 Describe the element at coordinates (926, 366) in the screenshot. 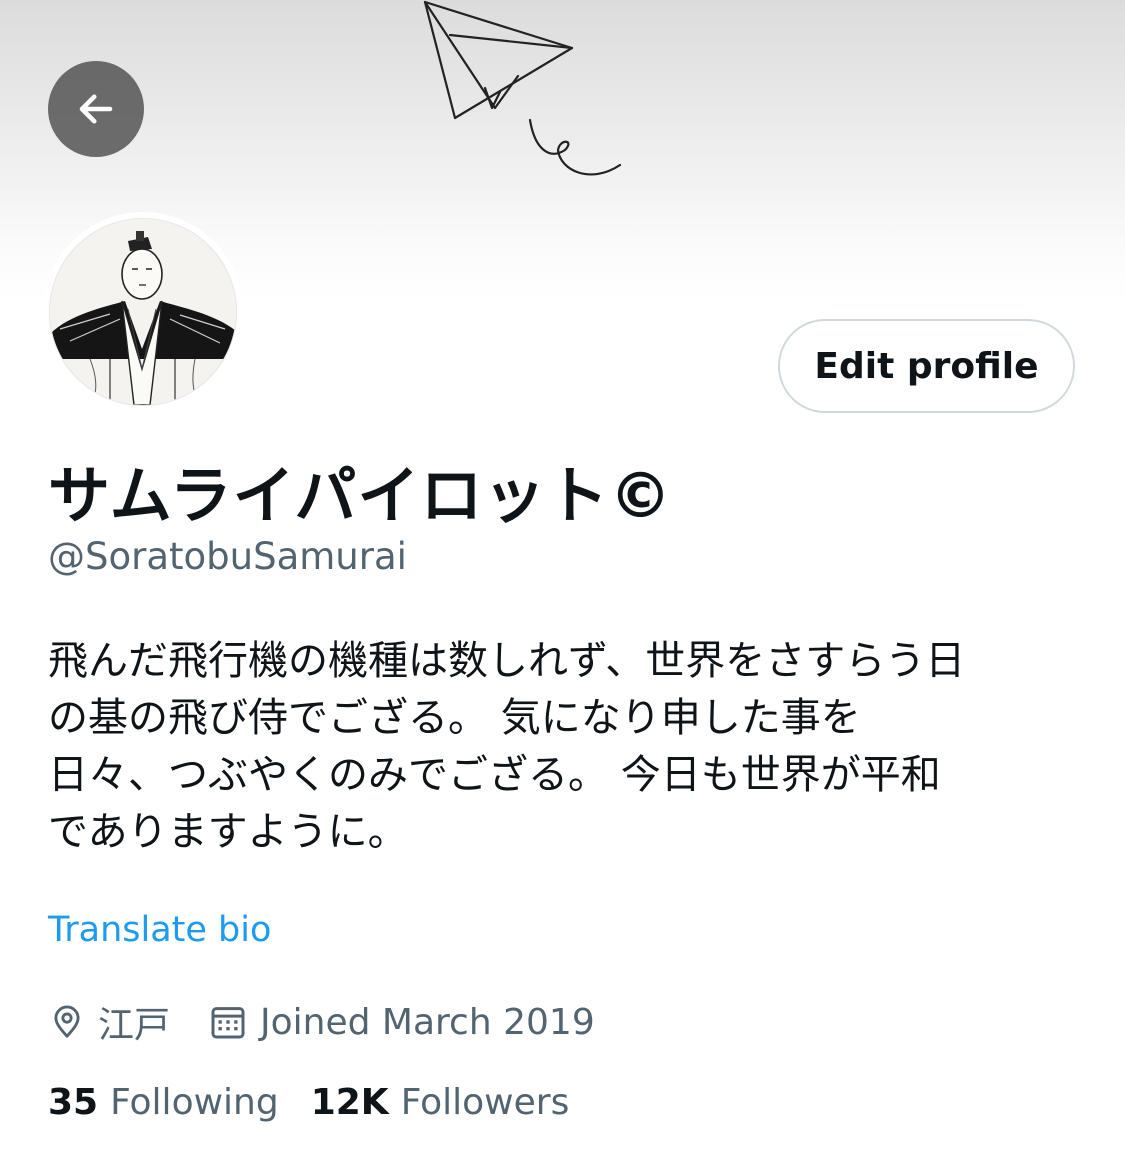

I see `edit-profile-button: Edit profile` at that location.